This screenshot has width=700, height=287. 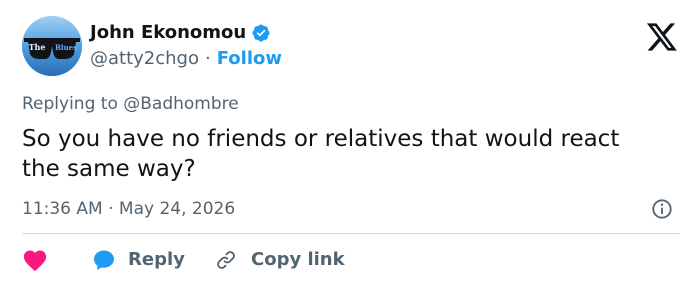 I want to click on like-button, so click(x=57, y=260).